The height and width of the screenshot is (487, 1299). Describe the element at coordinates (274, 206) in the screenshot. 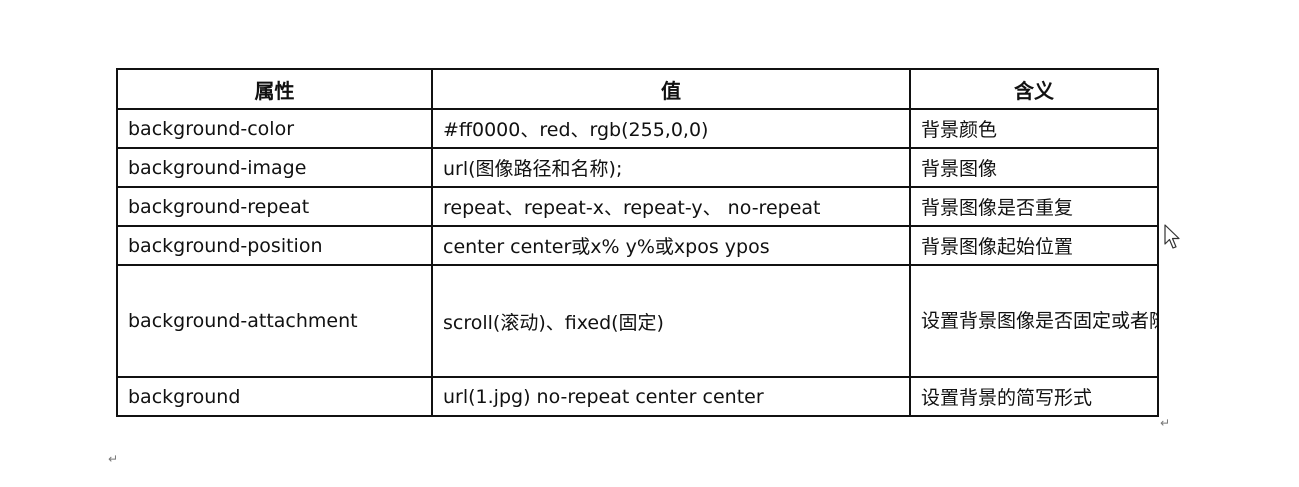

I see `property-cell: background-repeat` at that location.